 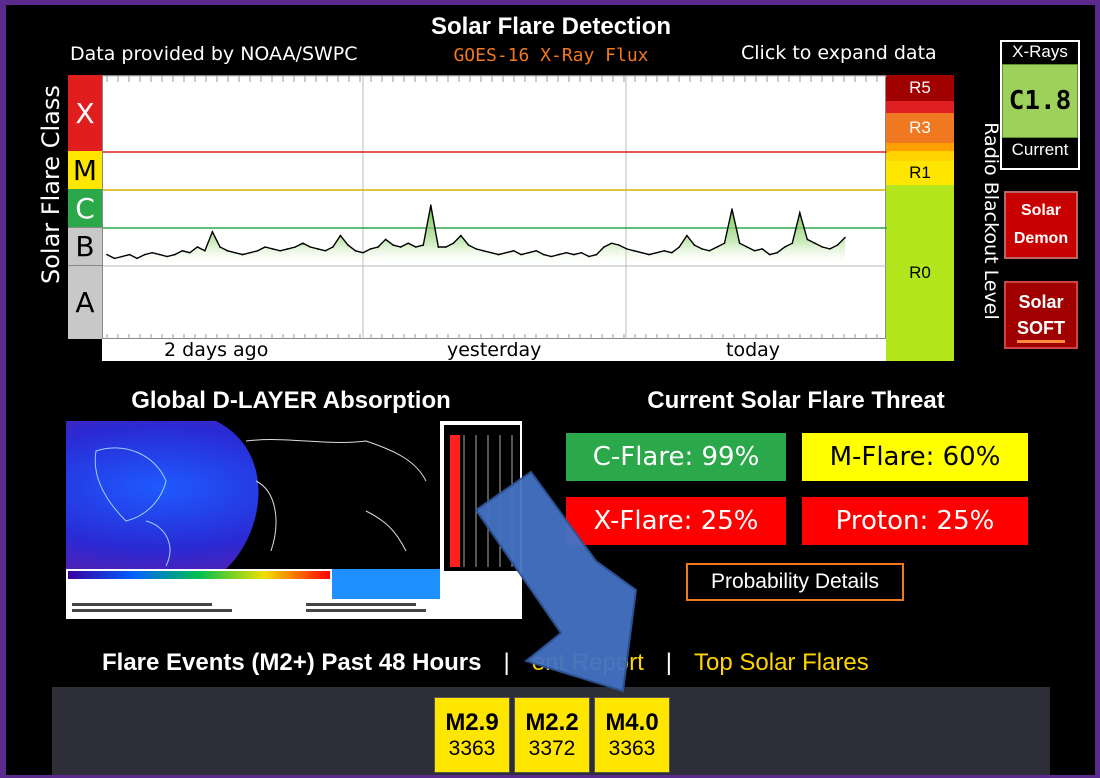 What do you see at coordinates (796, 400) in the screenshot?
I see `threat-title: Current Solar Flare Threat` at bounding box center [796, 400].